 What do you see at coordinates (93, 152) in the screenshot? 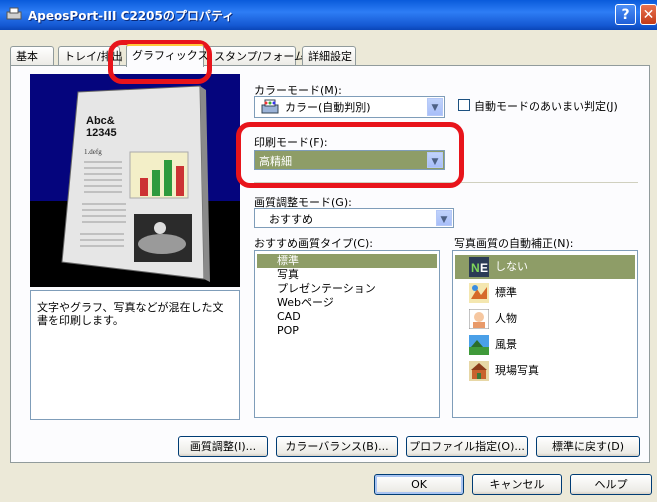
I see `preview-subheading: 1.defg` at bounding box center [93, 152].